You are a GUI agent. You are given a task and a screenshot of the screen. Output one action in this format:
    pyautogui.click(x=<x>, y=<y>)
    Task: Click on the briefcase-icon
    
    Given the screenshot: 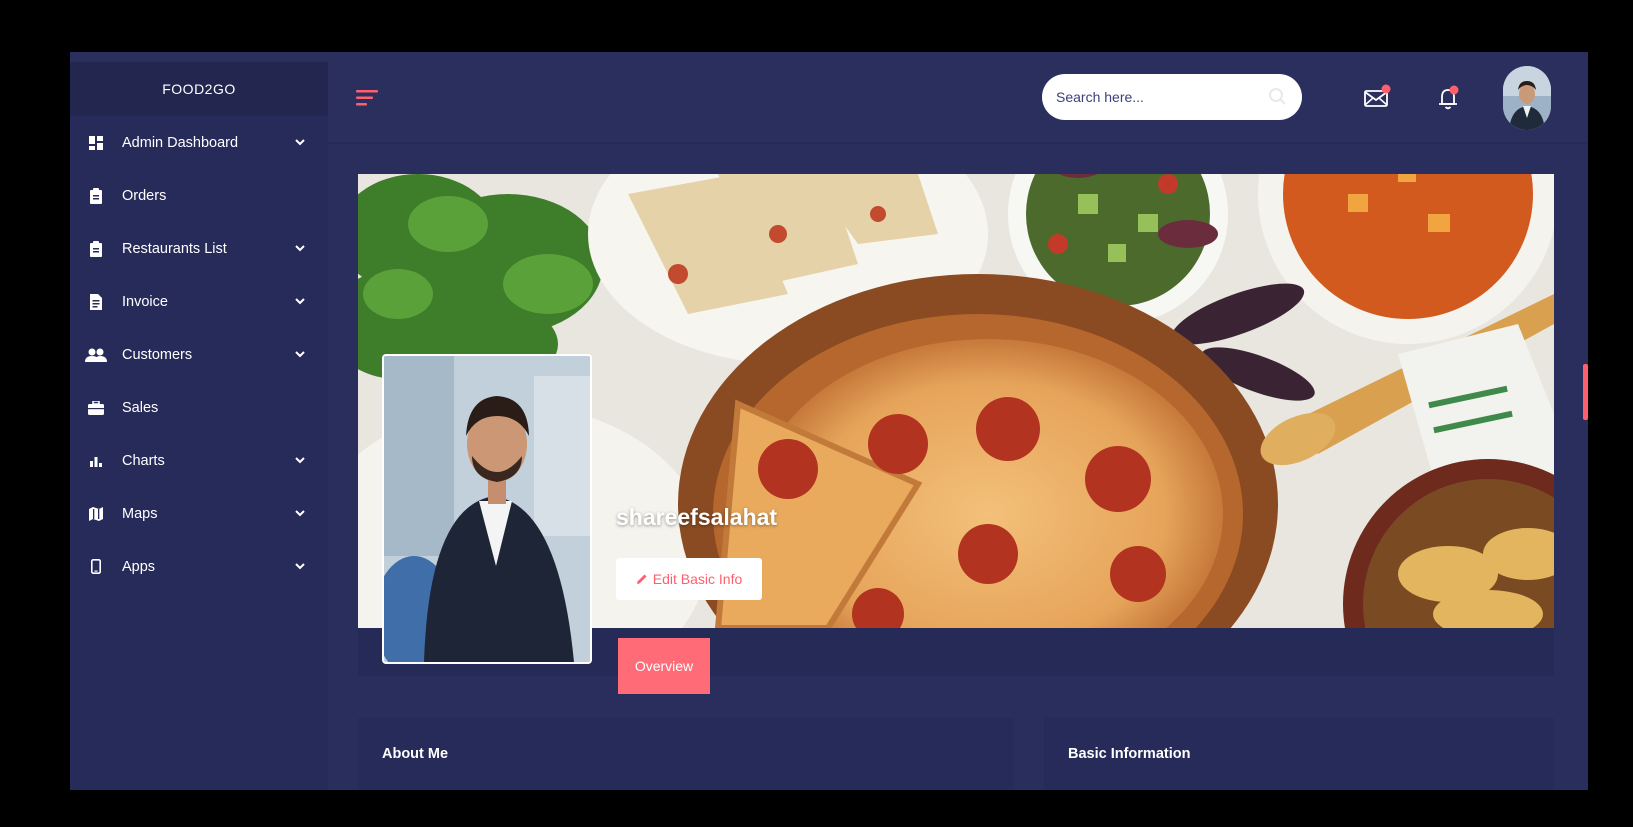 What is the action you would take?
    pyautogui.click(x=96, y=408)
    